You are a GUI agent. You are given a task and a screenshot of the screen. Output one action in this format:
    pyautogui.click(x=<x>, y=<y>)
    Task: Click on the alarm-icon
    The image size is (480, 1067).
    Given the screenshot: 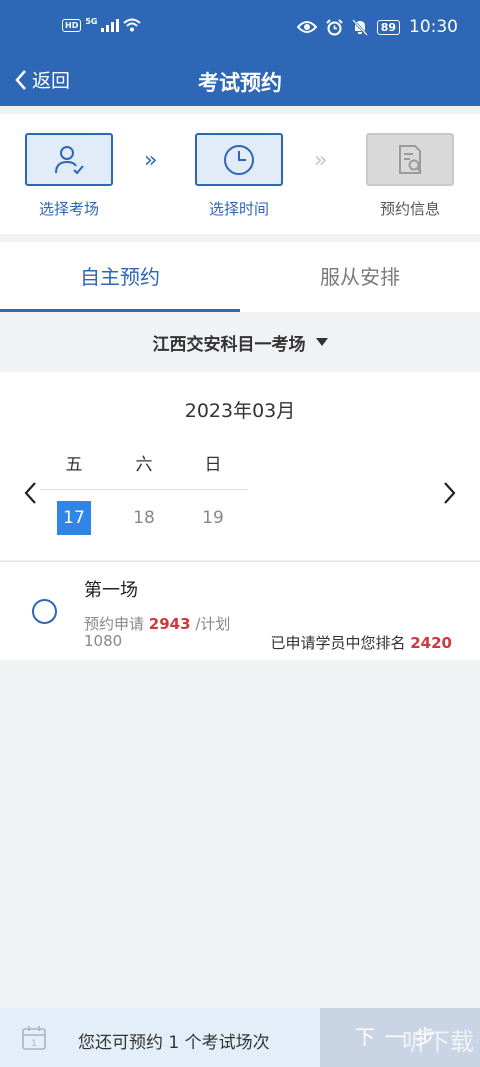 What is the action you would take?
    pyautogui.click(x=334, y=26)
    